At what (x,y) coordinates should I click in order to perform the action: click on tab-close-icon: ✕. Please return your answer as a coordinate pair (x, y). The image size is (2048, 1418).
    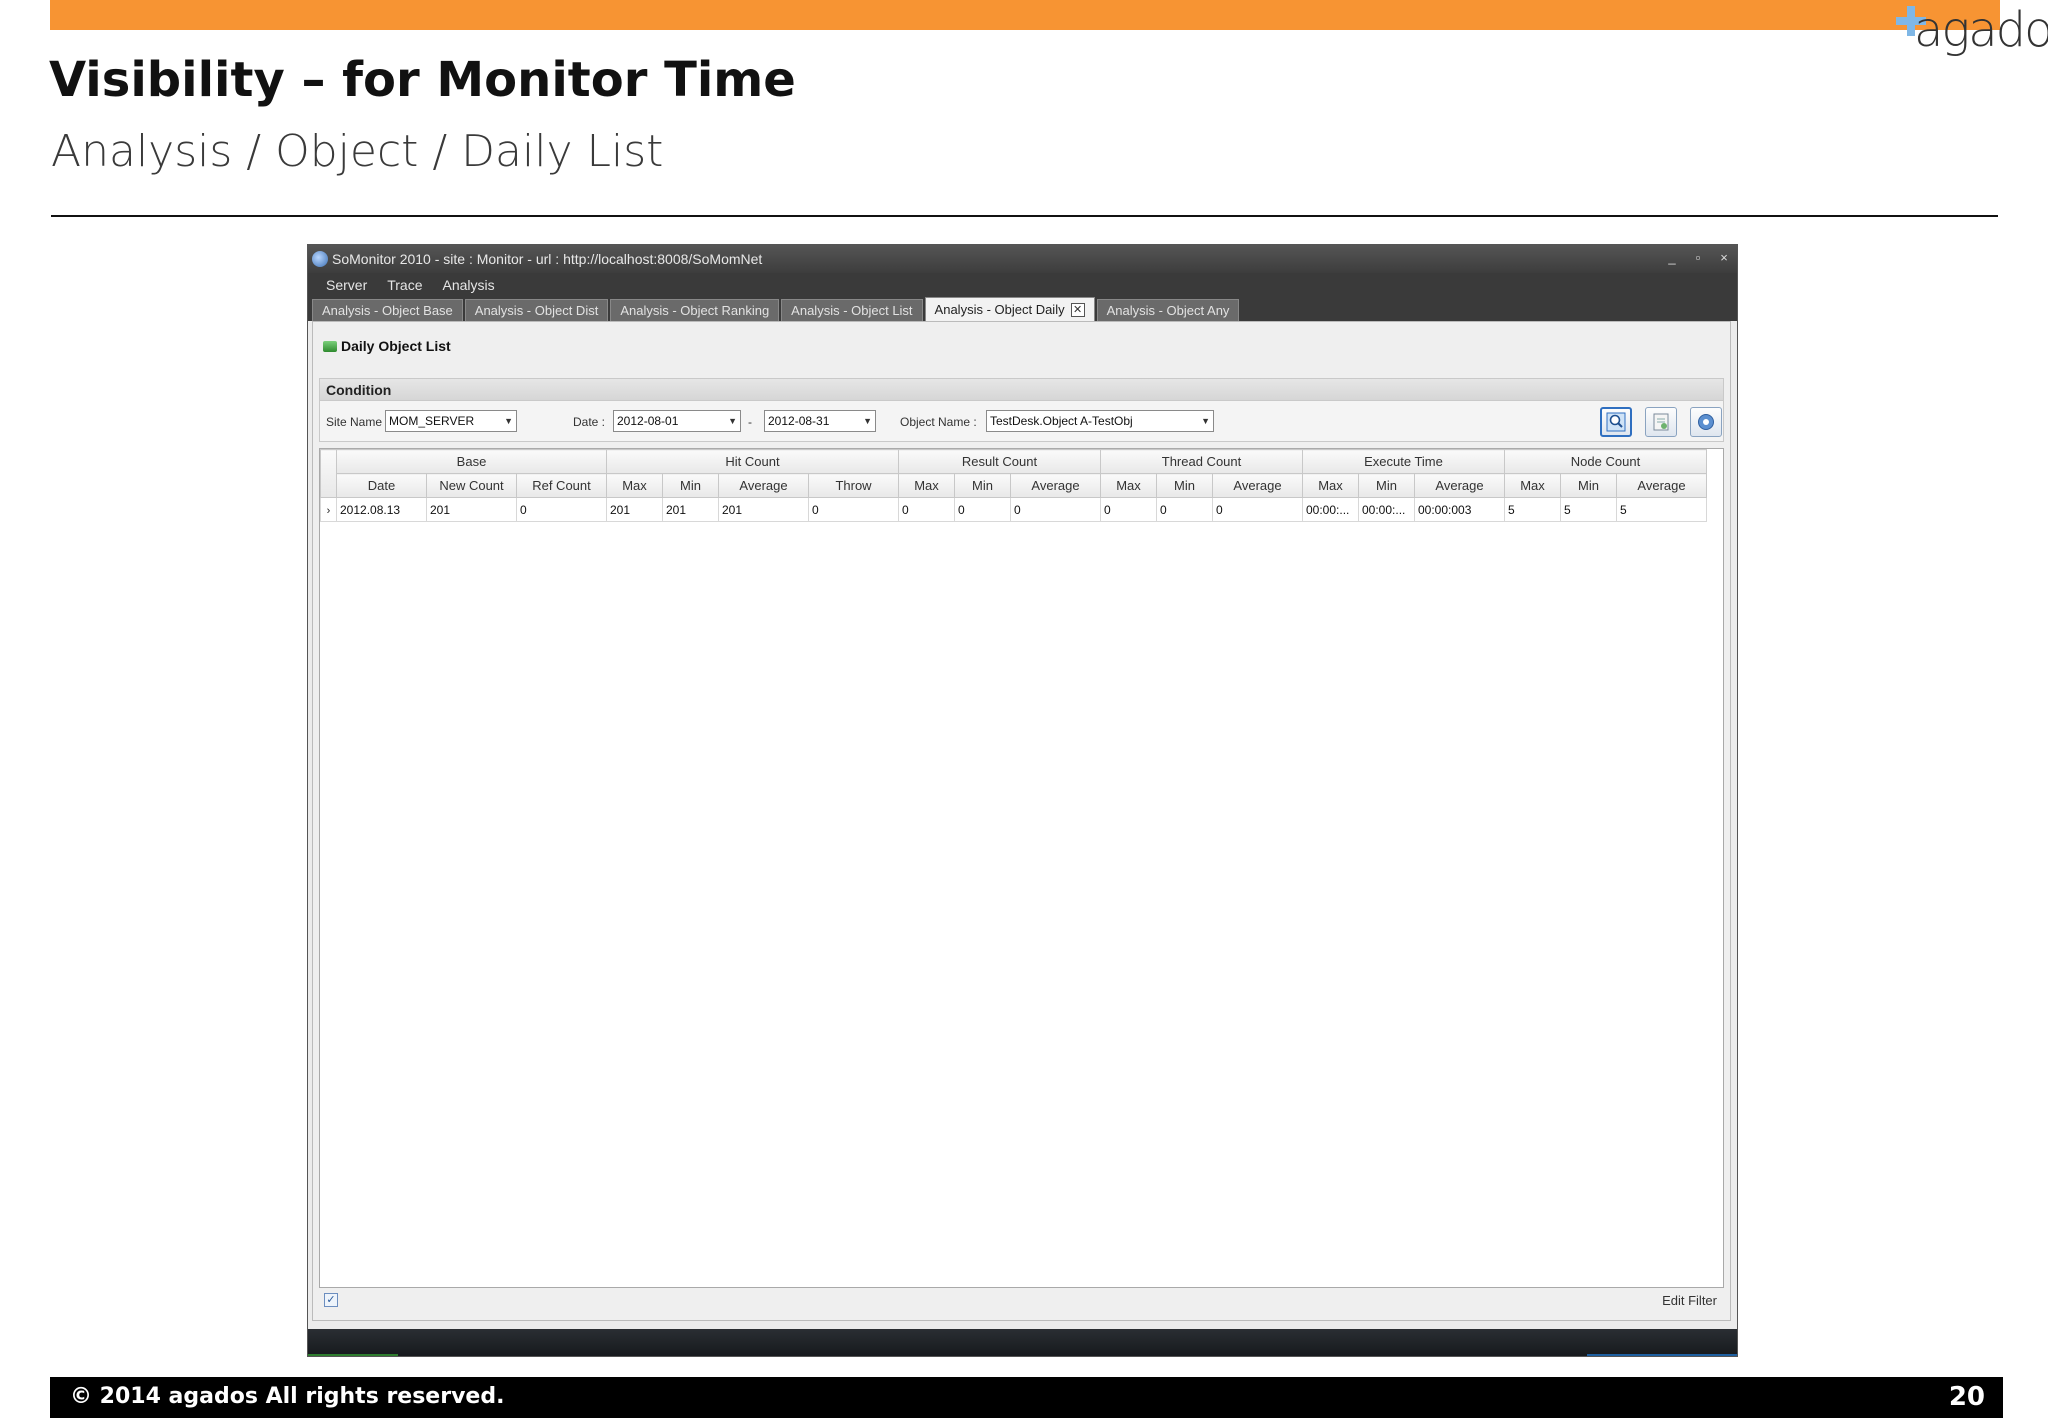
    Looking at the image, I should click on (1077, 309).